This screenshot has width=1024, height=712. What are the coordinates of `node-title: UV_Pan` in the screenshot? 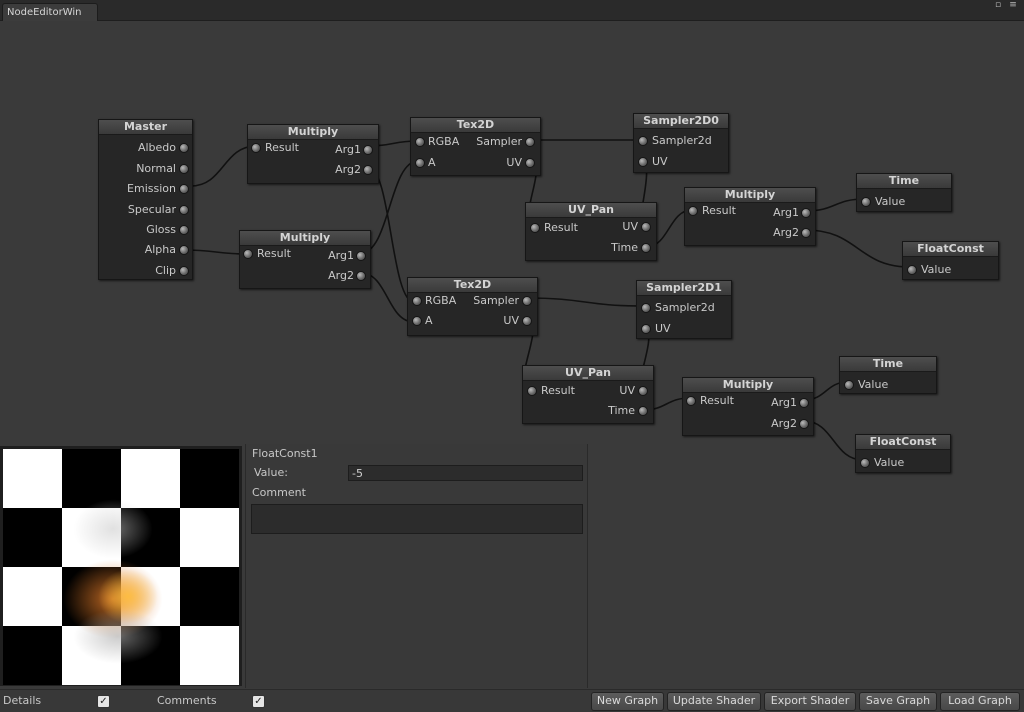 It's located at (588, 373).